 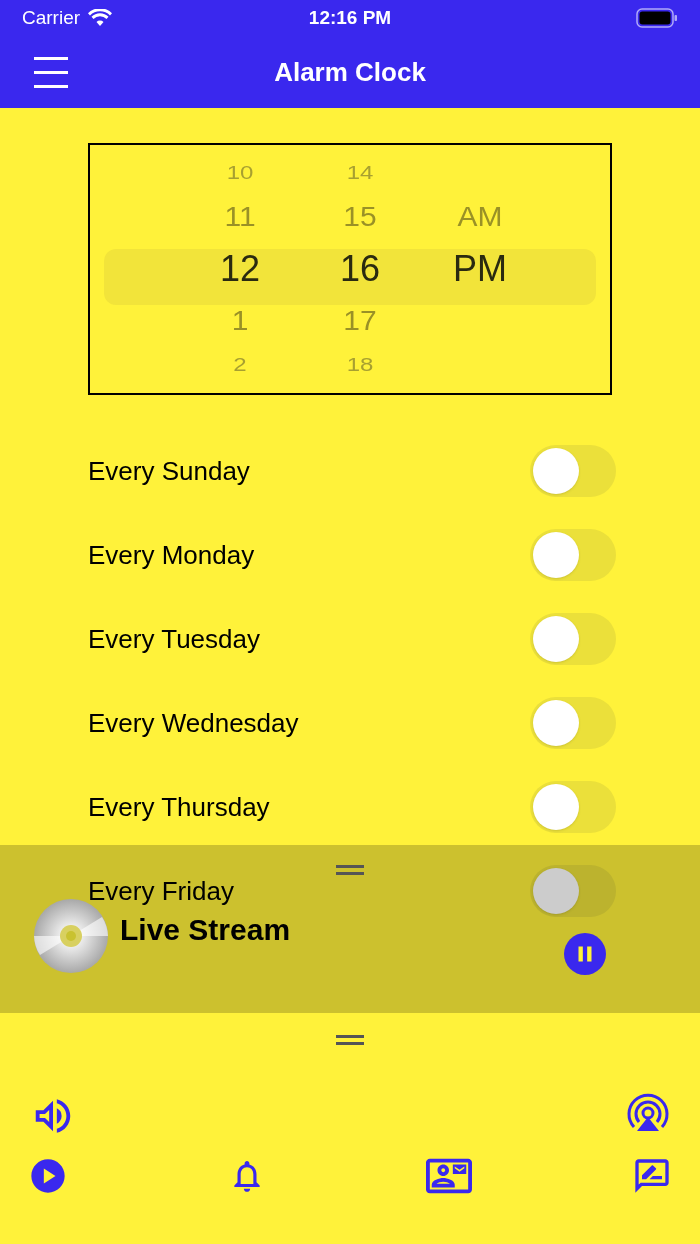 I want to click on repeat-day-label: Every Friday, so click(x=161, y=891).